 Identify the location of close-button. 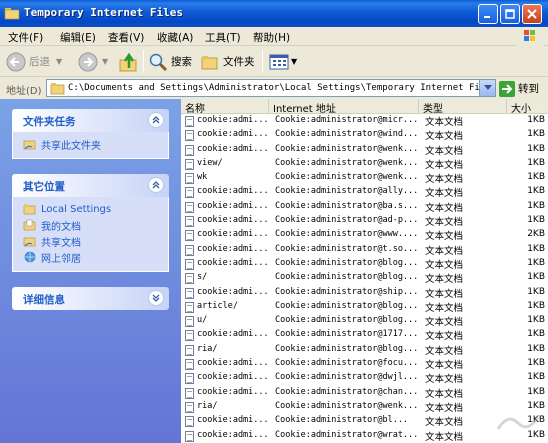
(532, 14).